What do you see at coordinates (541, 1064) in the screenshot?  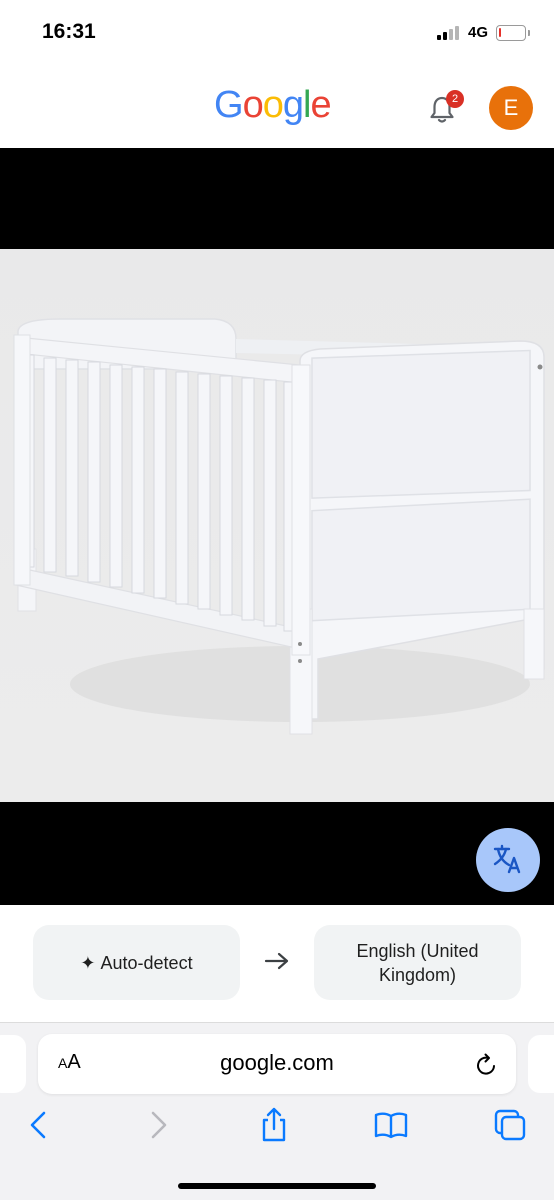 I see `next-tab-preview` at bounding box center [541, 1064].